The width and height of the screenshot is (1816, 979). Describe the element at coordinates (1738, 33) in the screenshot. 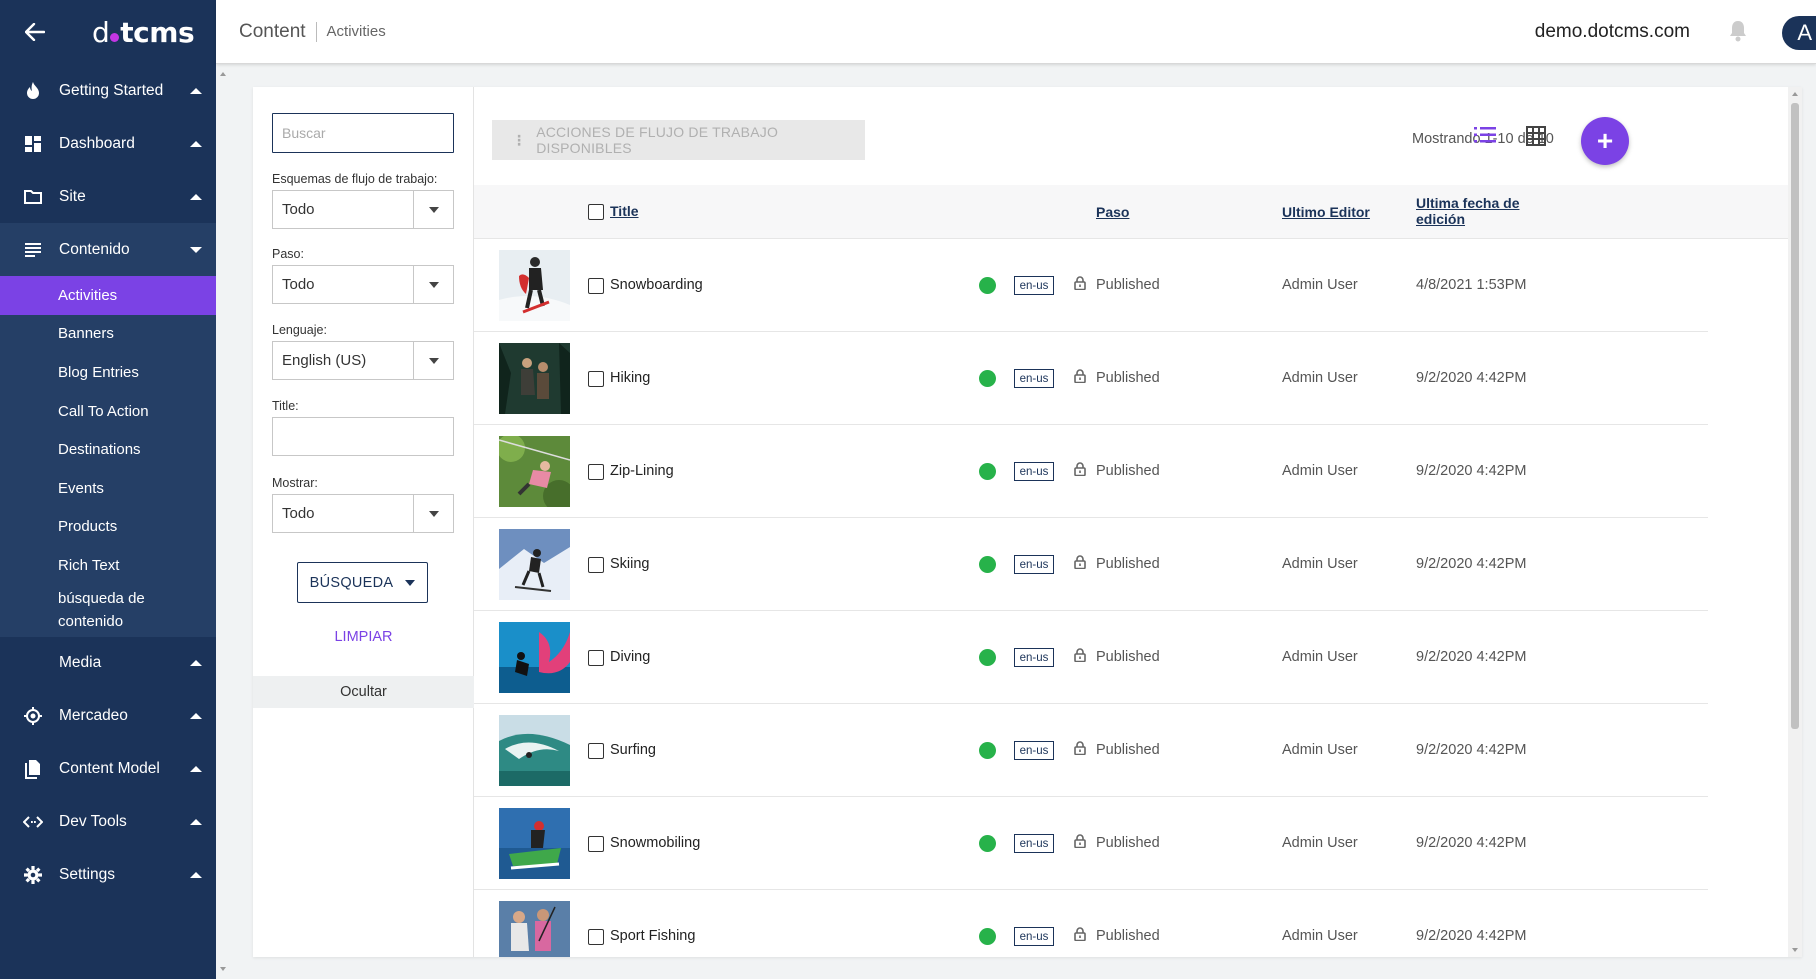

I see `bell-icon` at that location.